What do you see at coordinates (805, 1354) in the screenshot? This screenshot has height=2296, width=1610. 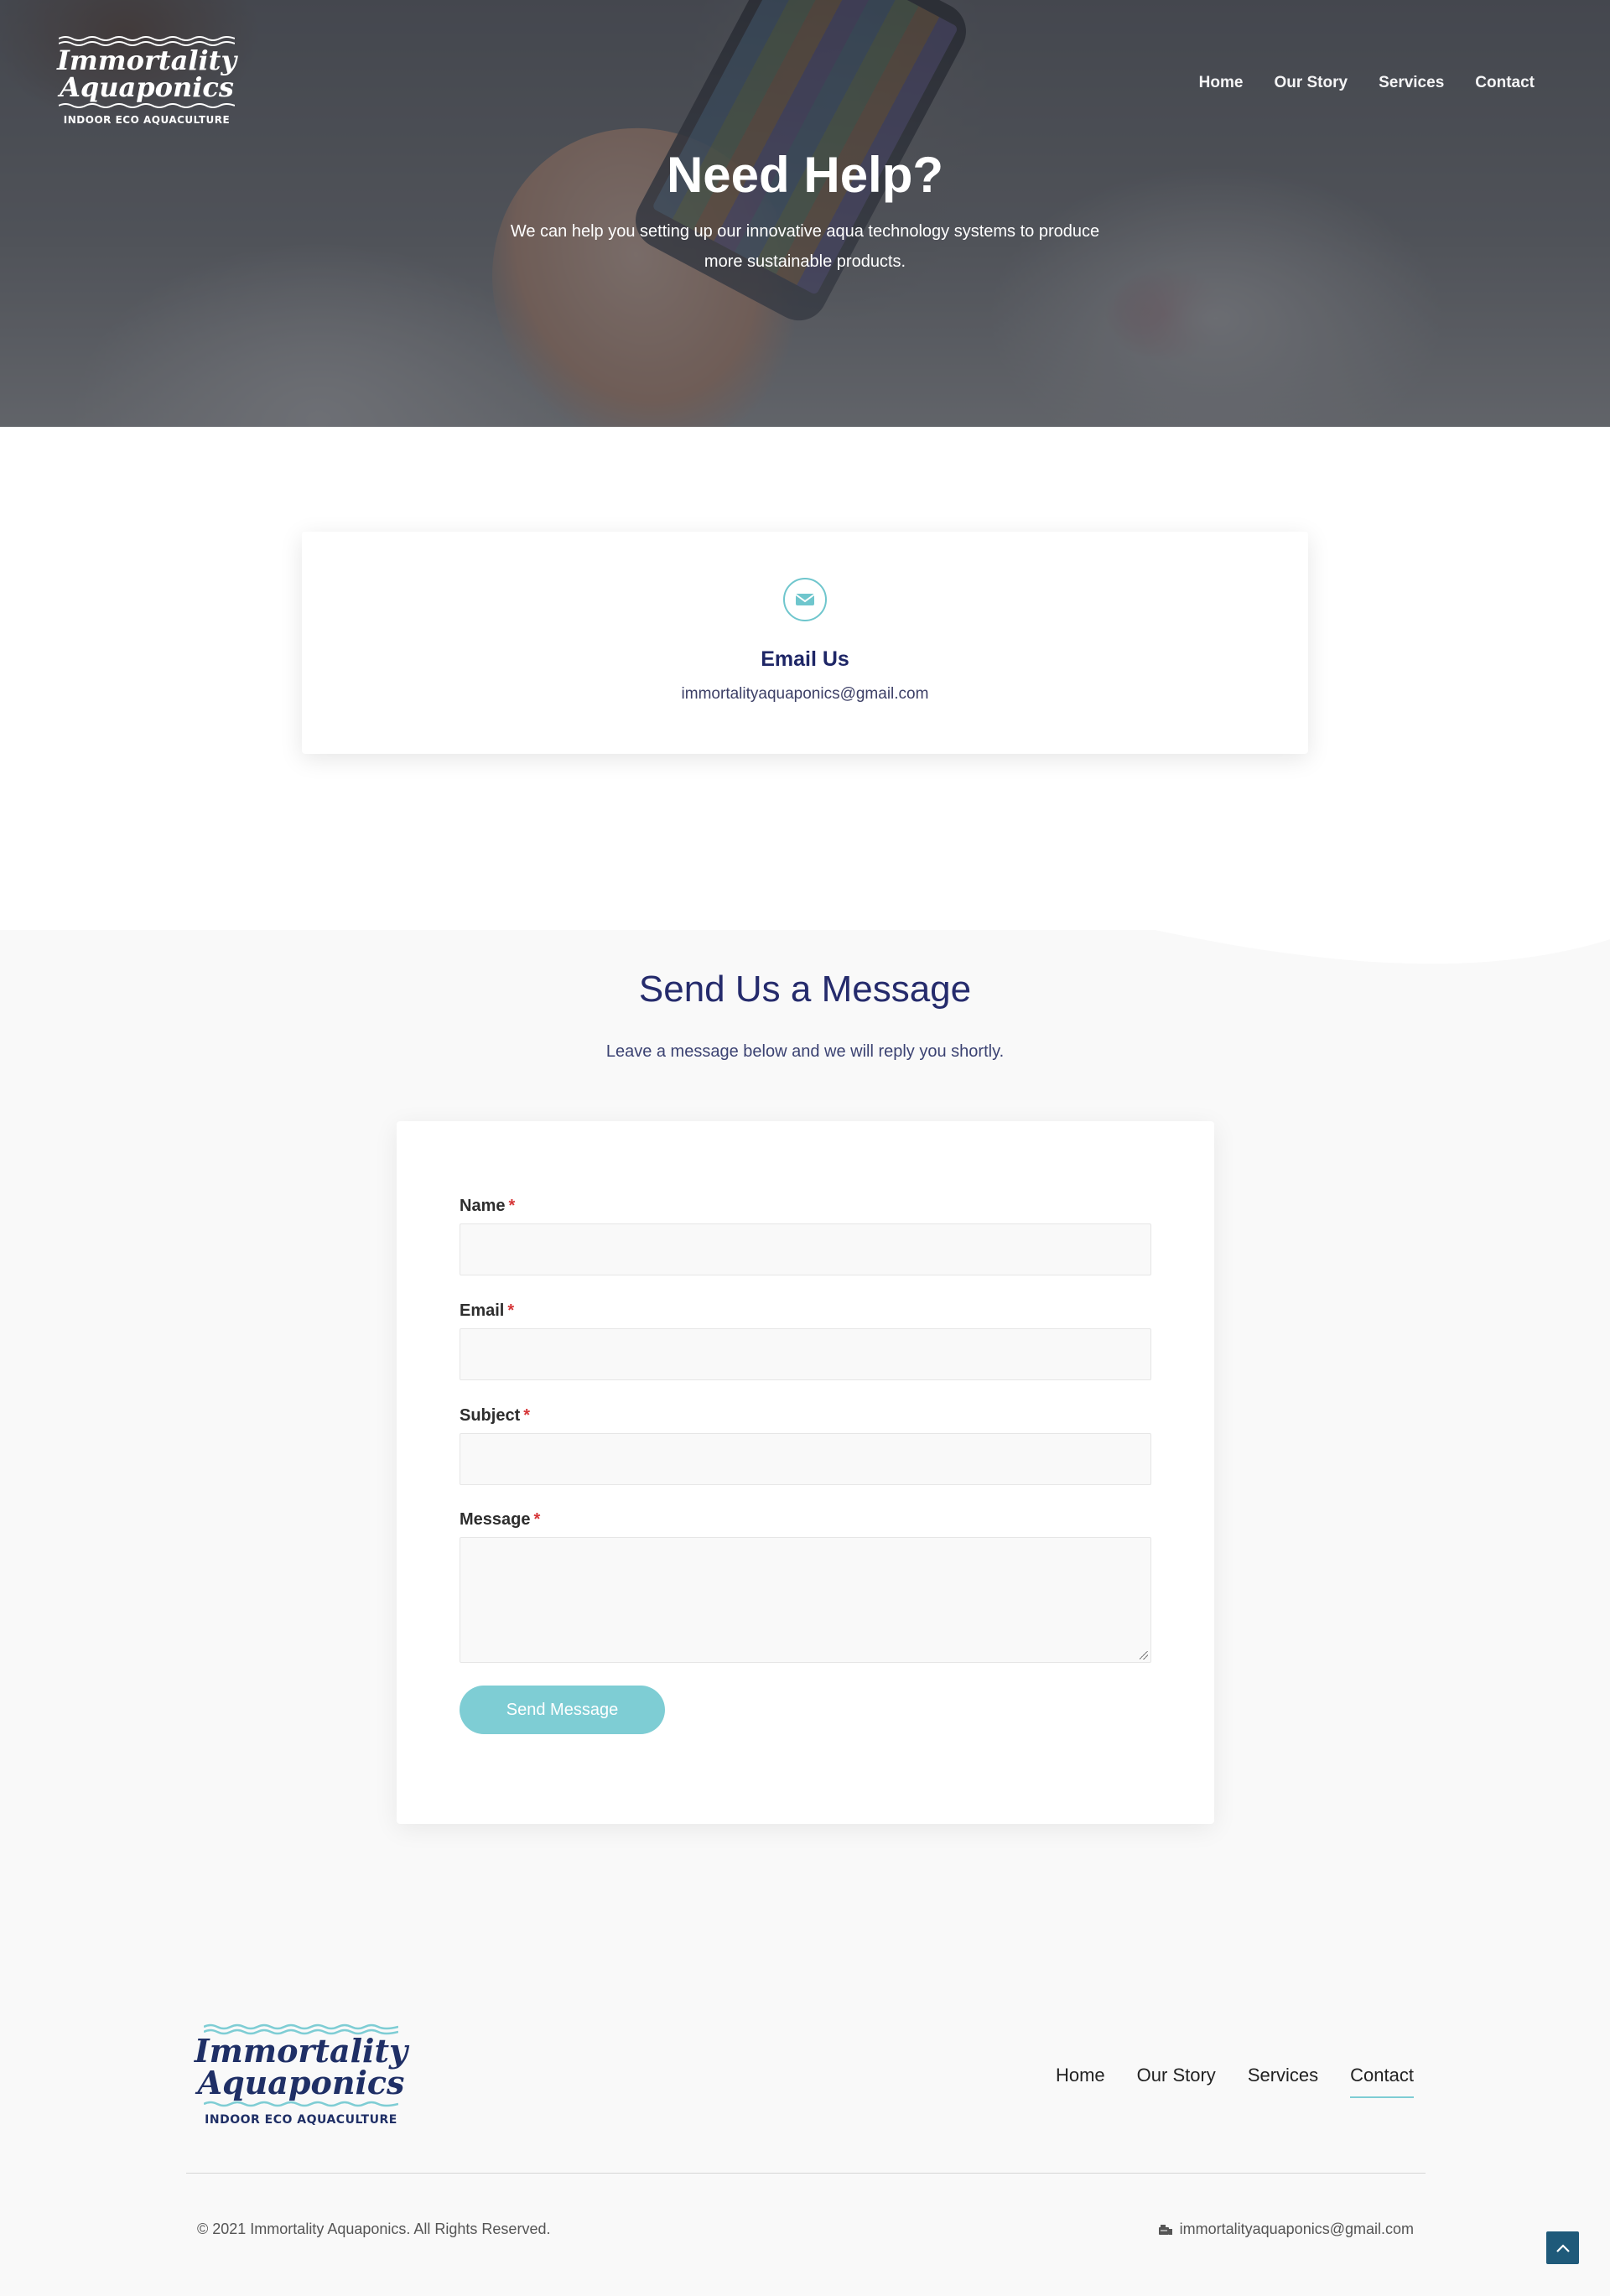 I see `email-field` at bounding box center [805, 1354].